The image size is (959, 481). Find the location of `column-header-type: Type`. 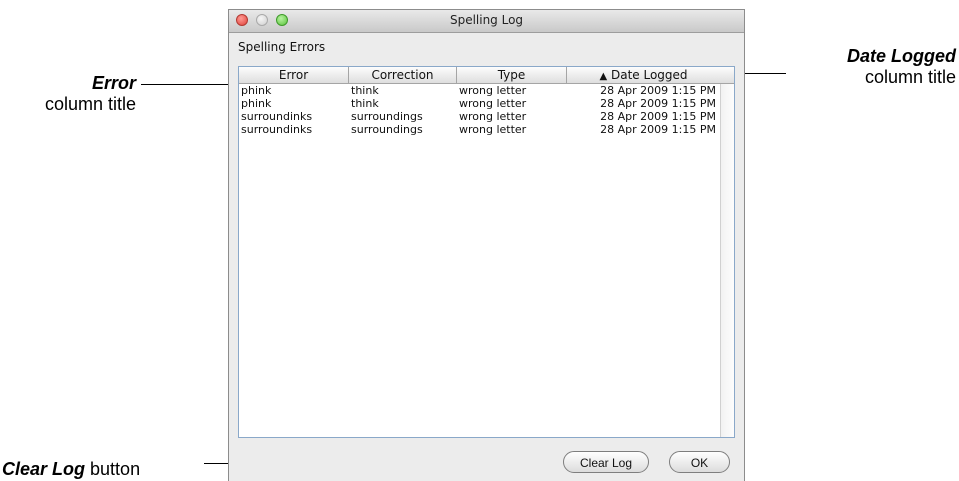

column-header-type: Type is located at coordinates (512, 75).